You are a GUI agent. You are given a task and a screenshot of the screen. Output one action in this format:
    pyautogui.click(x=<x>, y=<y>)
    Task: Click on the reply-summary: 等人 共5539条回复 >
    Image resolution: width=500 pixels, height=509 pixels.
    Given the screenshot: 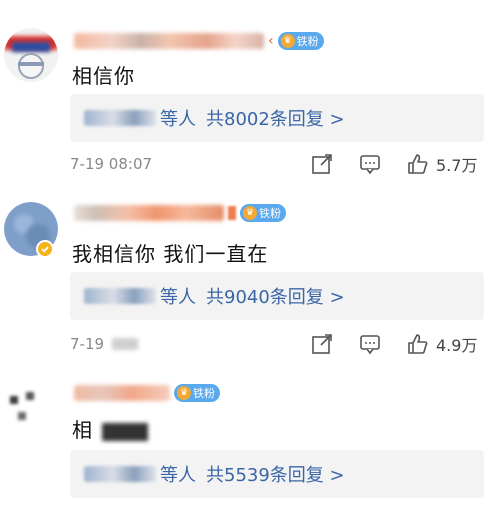 What is the action you would take?
    pyautogui.click(x=277, y=474)
    